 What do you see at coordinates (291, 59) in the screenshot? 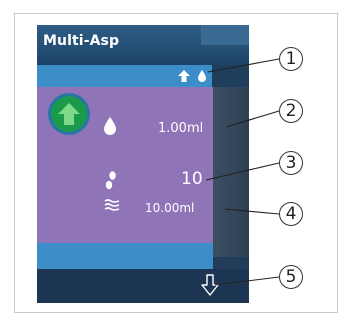
I see `callout-1: 1` at bounding box center [291, 59].